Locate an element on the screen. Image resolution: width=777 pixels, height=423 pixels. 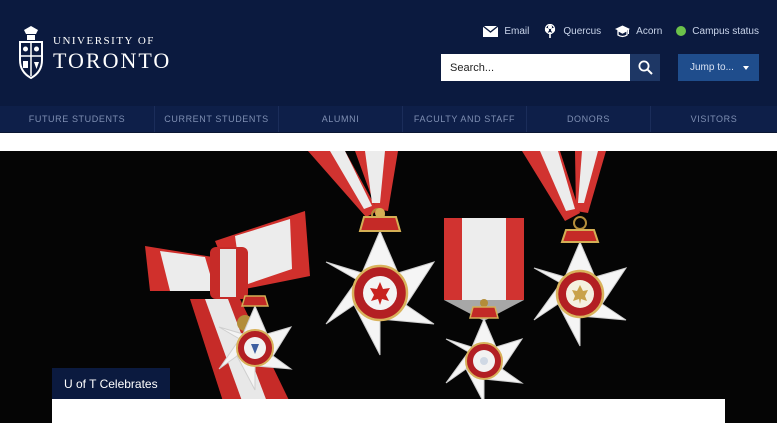
campus-status-link: Campus status is located at coordinates (717, 31).